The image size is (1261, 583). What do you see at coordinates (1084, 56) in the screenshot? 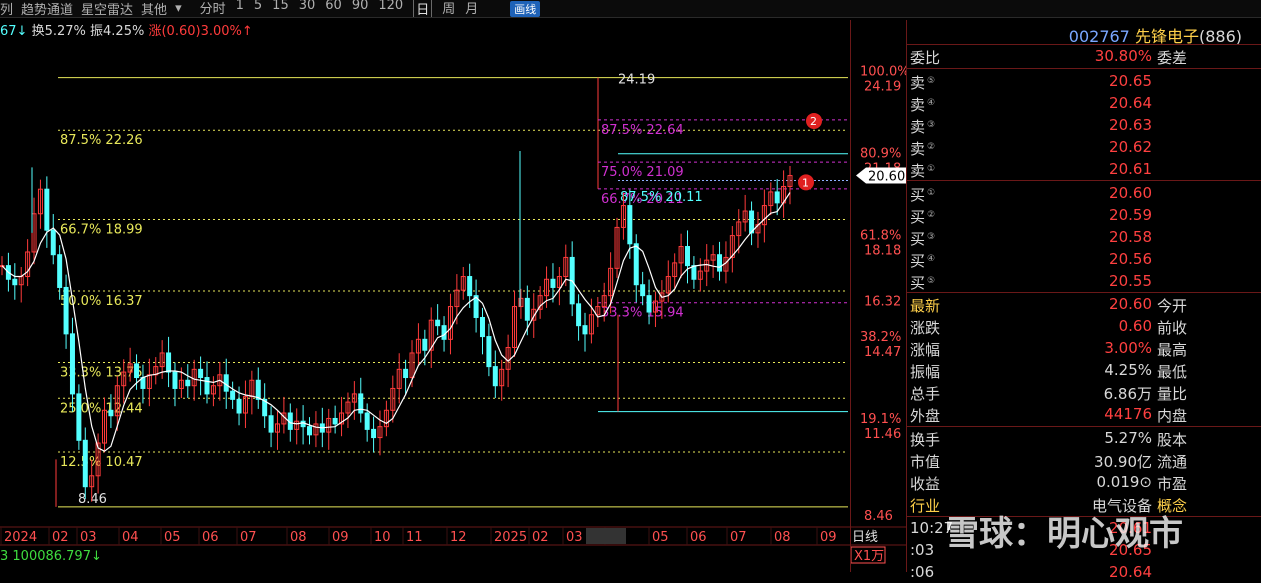
I see `weibi-row: 委比 30.80% 委差` at bounding box center [1084, 56].